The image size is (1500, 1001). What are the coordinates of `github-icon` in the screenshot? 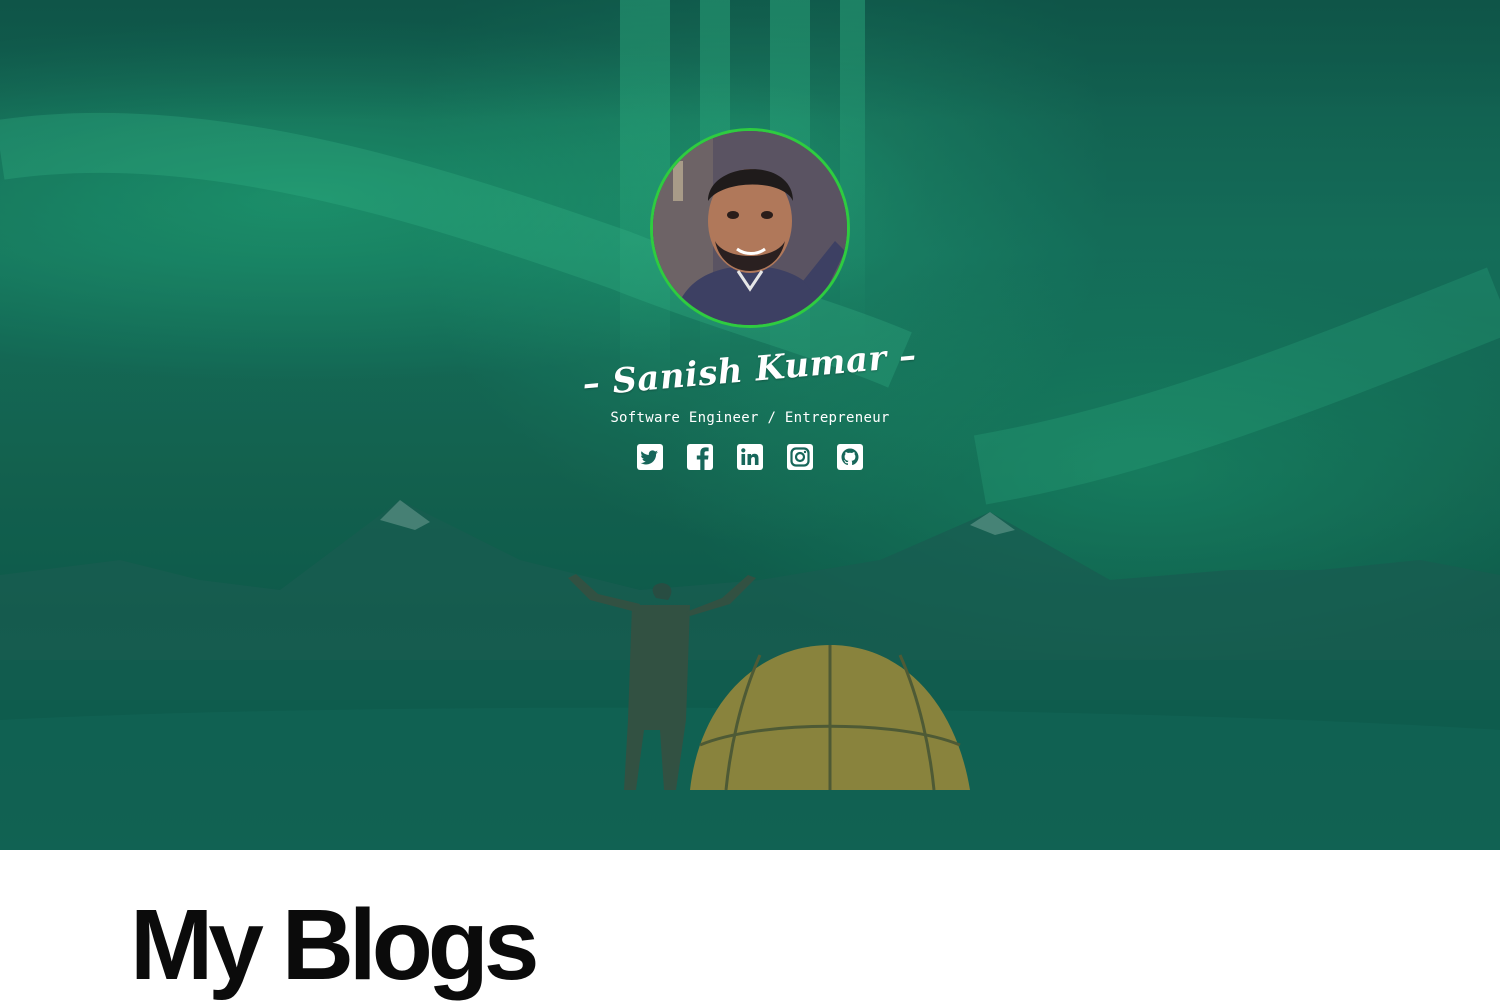 It's located at (850, 457).